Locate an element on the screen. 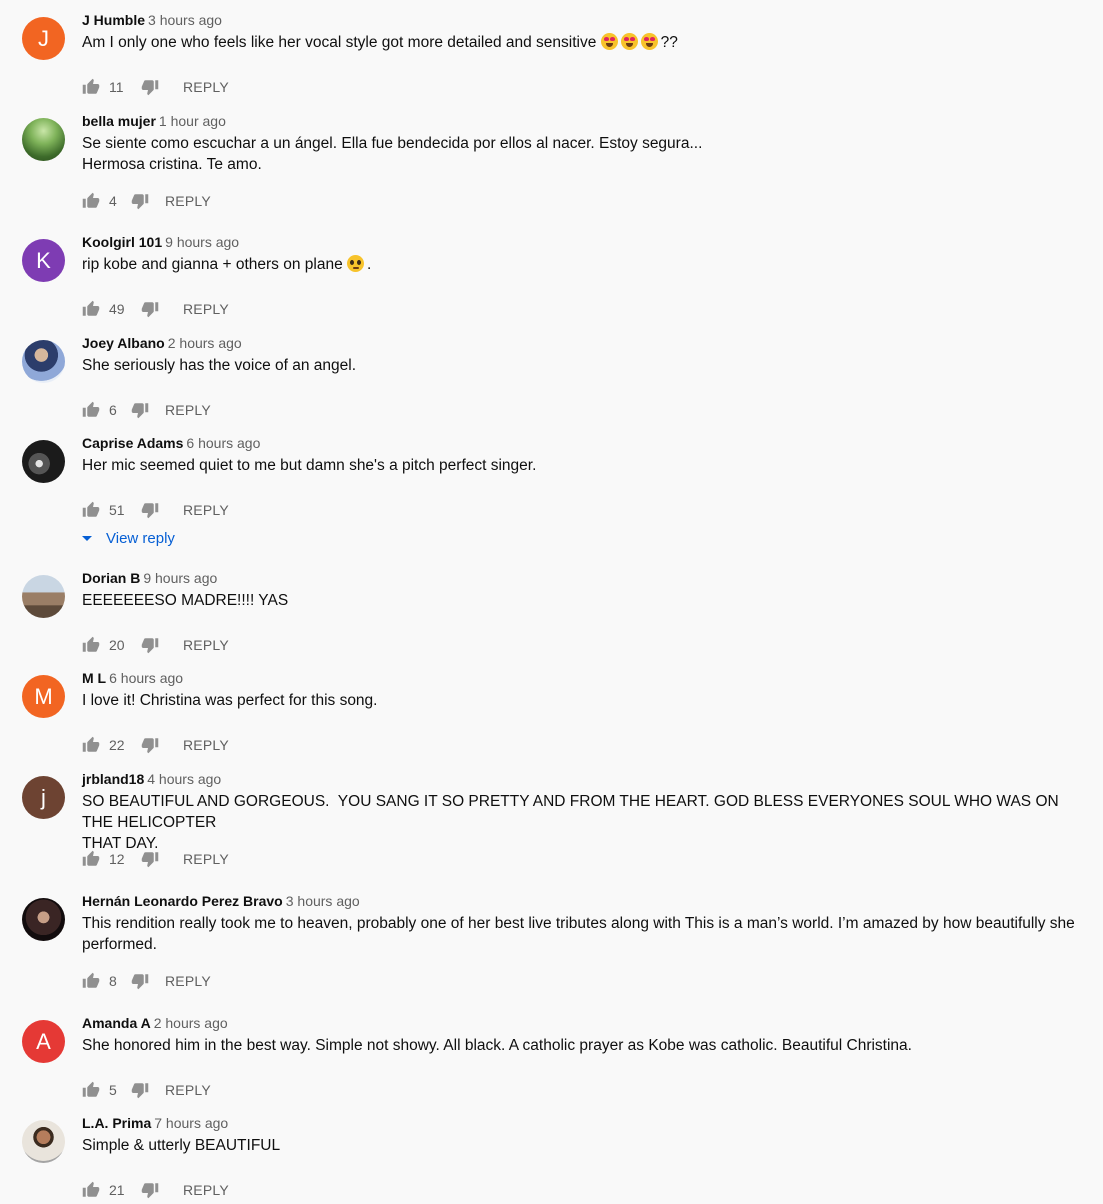 The height and width of the screenshot is (1204, 1103). avatar: A is located at coordinates (43, 1041).